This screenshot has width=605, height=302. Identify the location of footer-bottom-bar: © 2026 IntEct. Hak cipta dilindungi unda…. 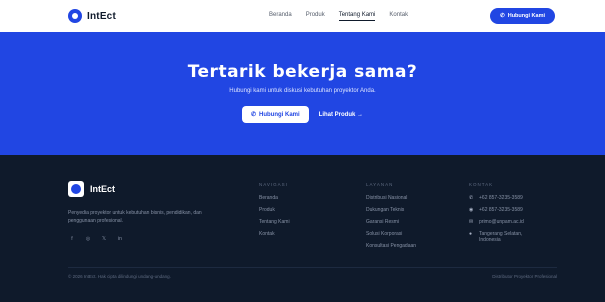
(312, 273).